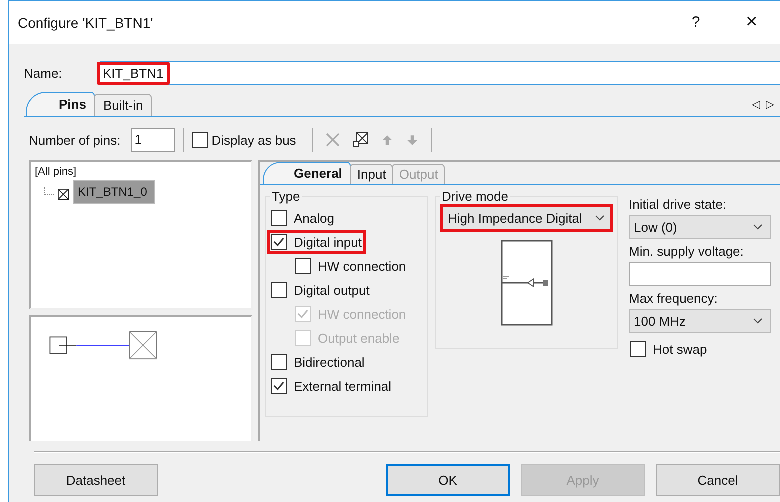 This screenshot has width=780, height=502. Describe the element at coordinates (133, 73) in the screenshot. I see `name-value: KIT_BTN1` at that location.